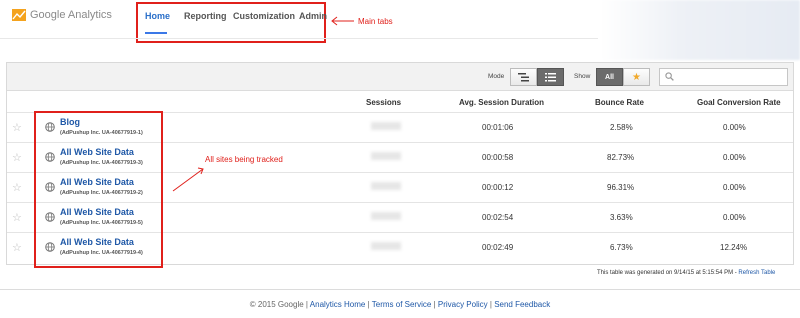  I want to click on bounce-rate-cell: 6.73%, so click(621, 247).